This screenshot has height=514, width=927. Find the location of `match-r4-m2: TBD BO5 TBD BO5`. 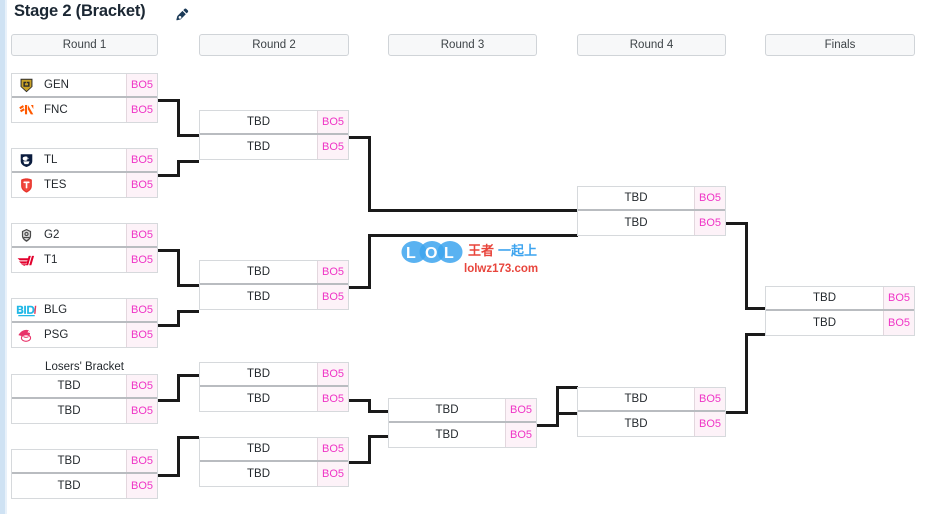

match-r4-m2: TBD BO5 TBD BO5 is located at coordinates (651, 412).